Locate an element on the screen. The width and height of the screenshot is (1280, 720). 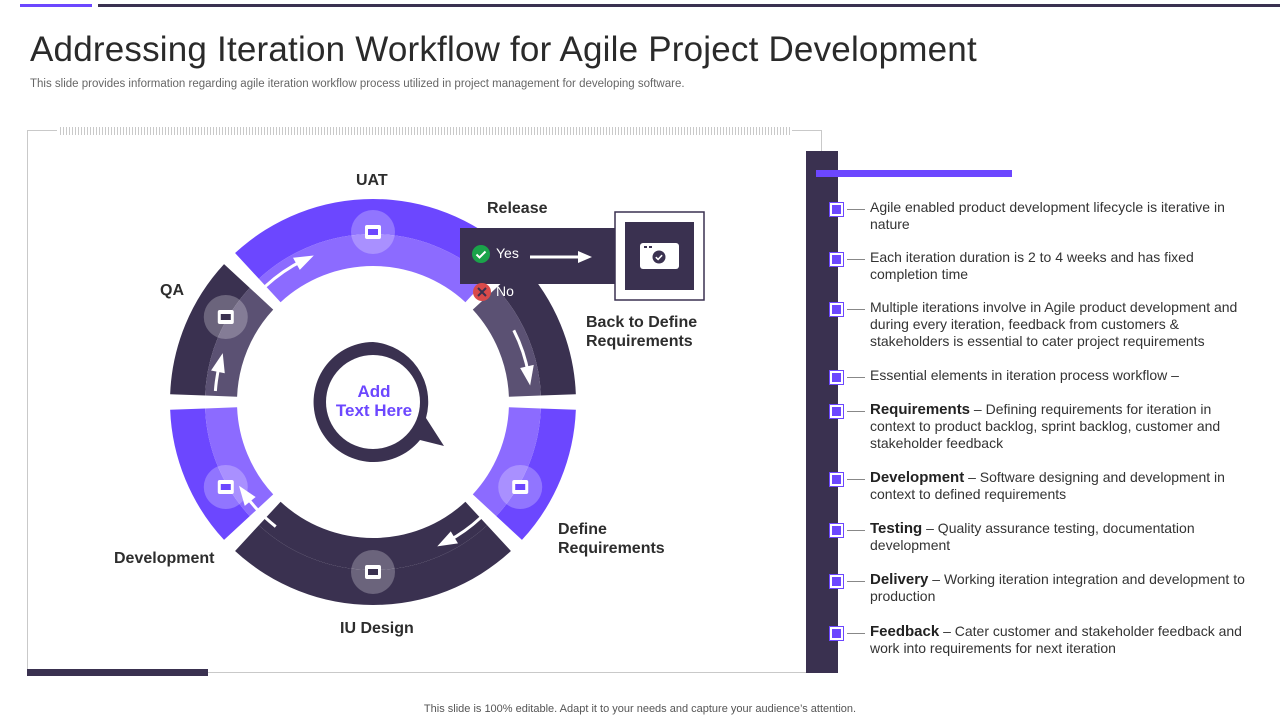
stage-label-uat: UAT is located at coordinates (372, 180).